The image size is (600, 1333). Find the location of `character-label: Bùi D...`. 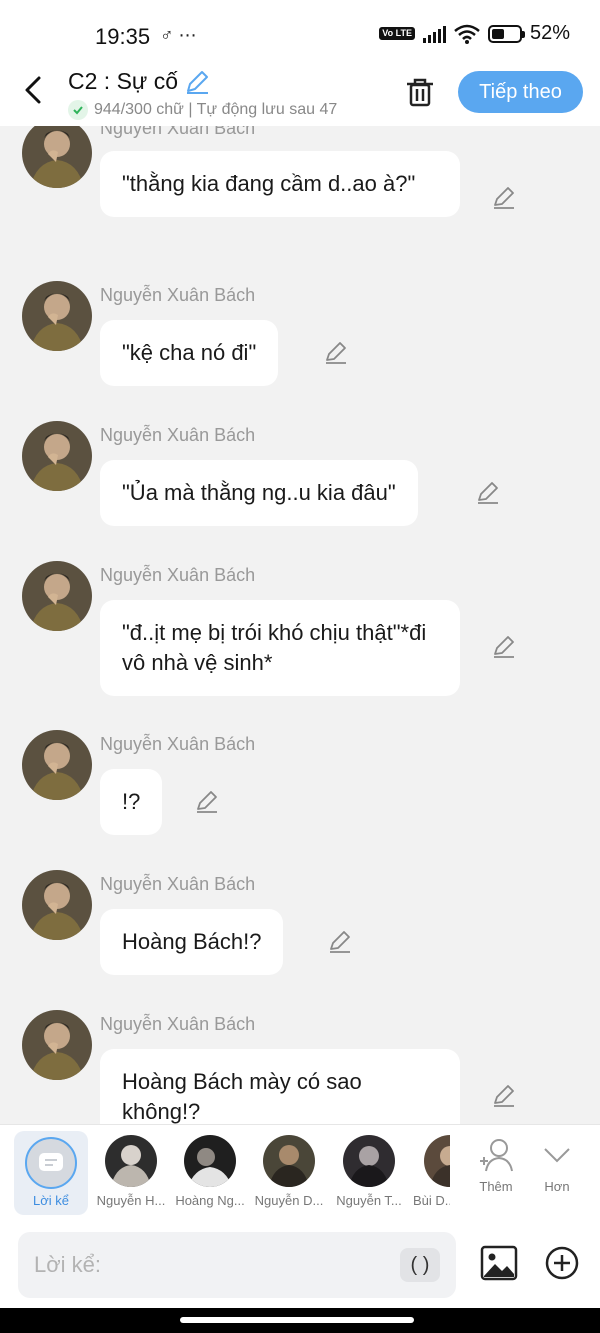

character-label: Bùi D... is located at coordinates (431, 1200).